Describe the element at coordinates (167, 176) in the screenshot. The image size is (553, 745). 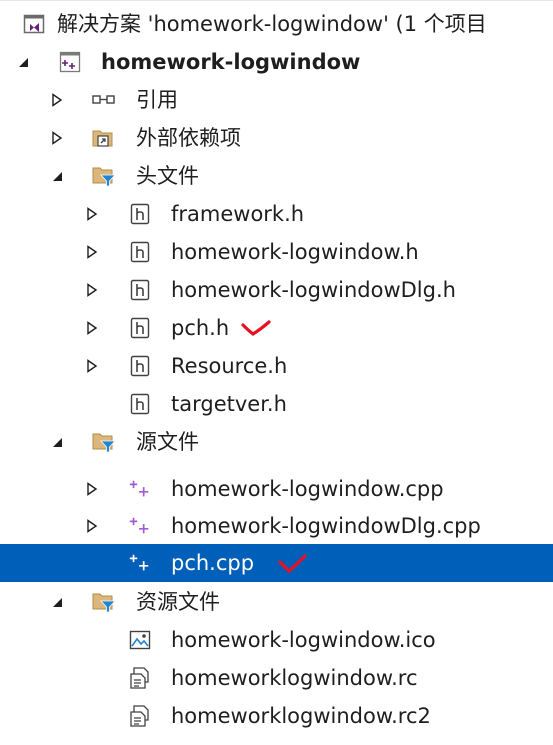
I see `header-files-label: 头文件` at that location.